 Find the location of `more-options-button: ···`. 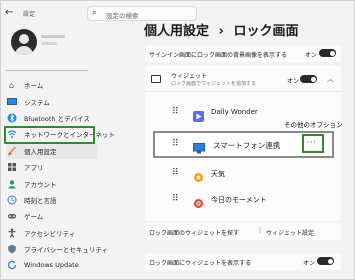

more-options-button: ··· is located at coordinates (313, 143).